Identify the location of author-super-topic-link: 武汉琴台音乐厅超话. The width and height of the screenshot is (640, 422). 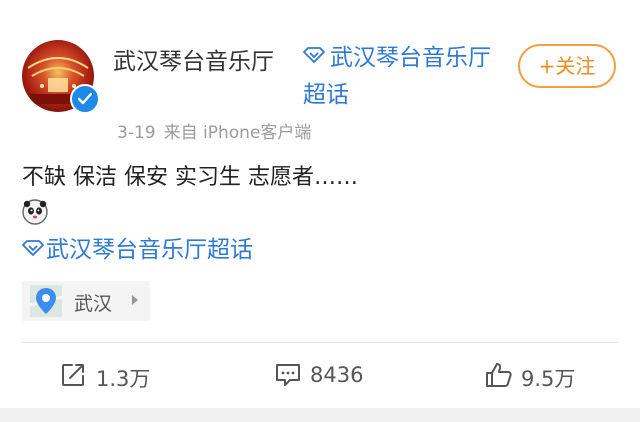
(403, 77).